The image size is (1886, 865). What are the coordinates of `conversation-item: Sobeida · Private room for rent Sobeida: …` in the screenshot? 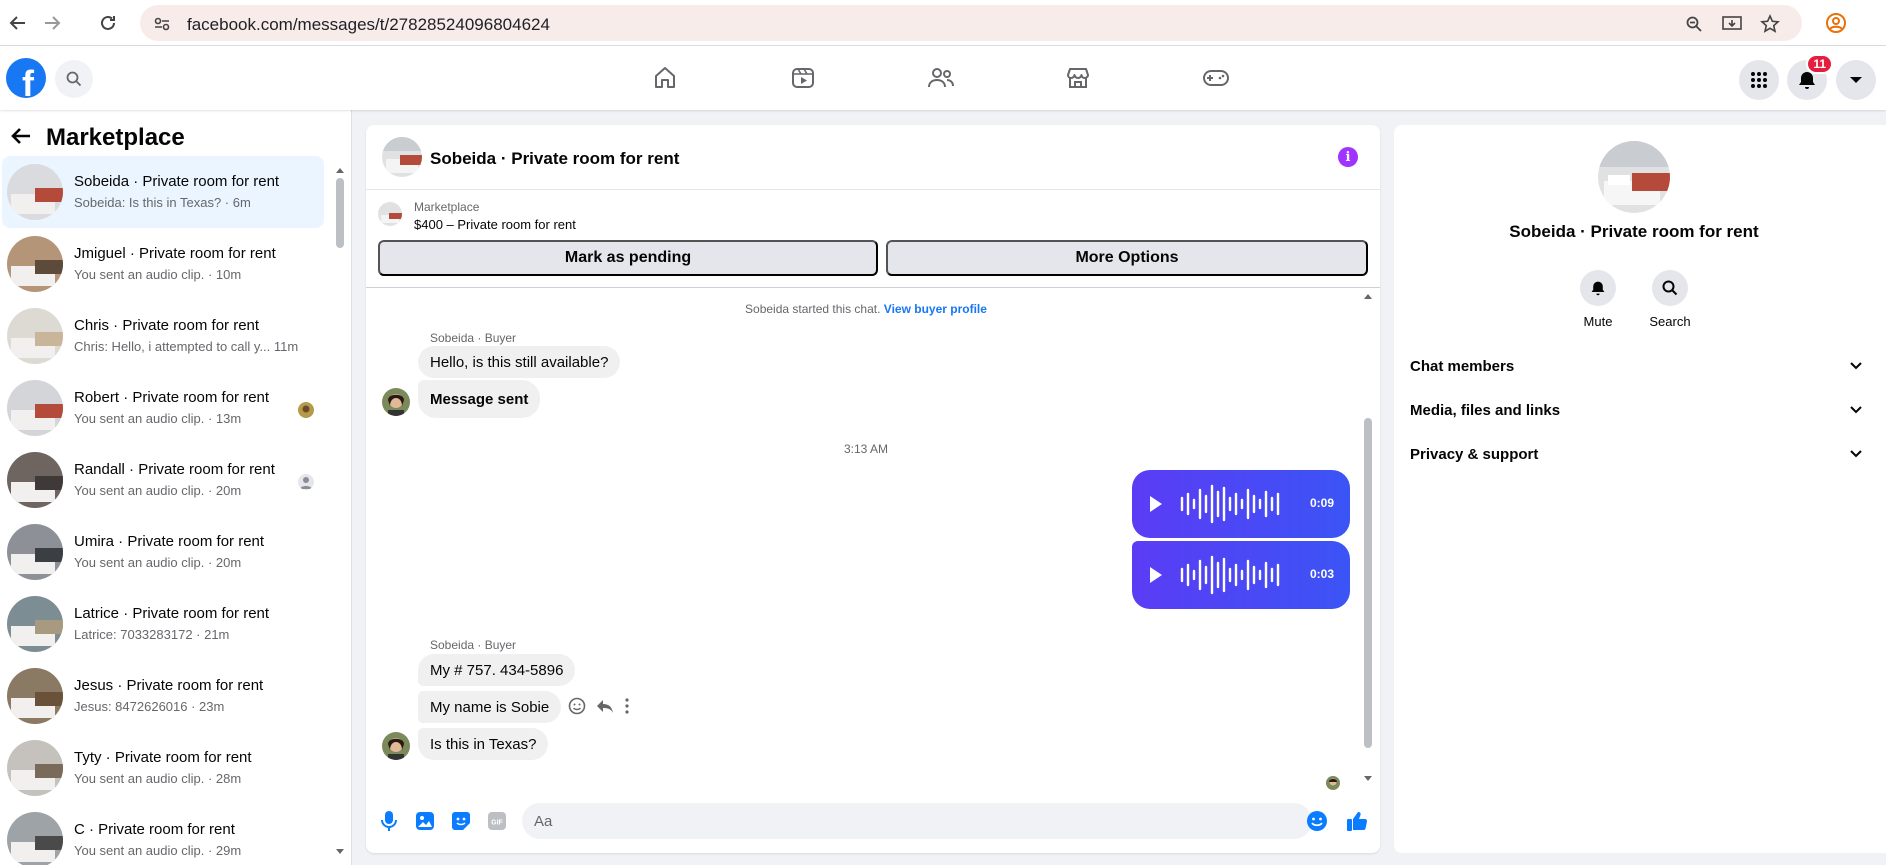 It's located at (163, 192).